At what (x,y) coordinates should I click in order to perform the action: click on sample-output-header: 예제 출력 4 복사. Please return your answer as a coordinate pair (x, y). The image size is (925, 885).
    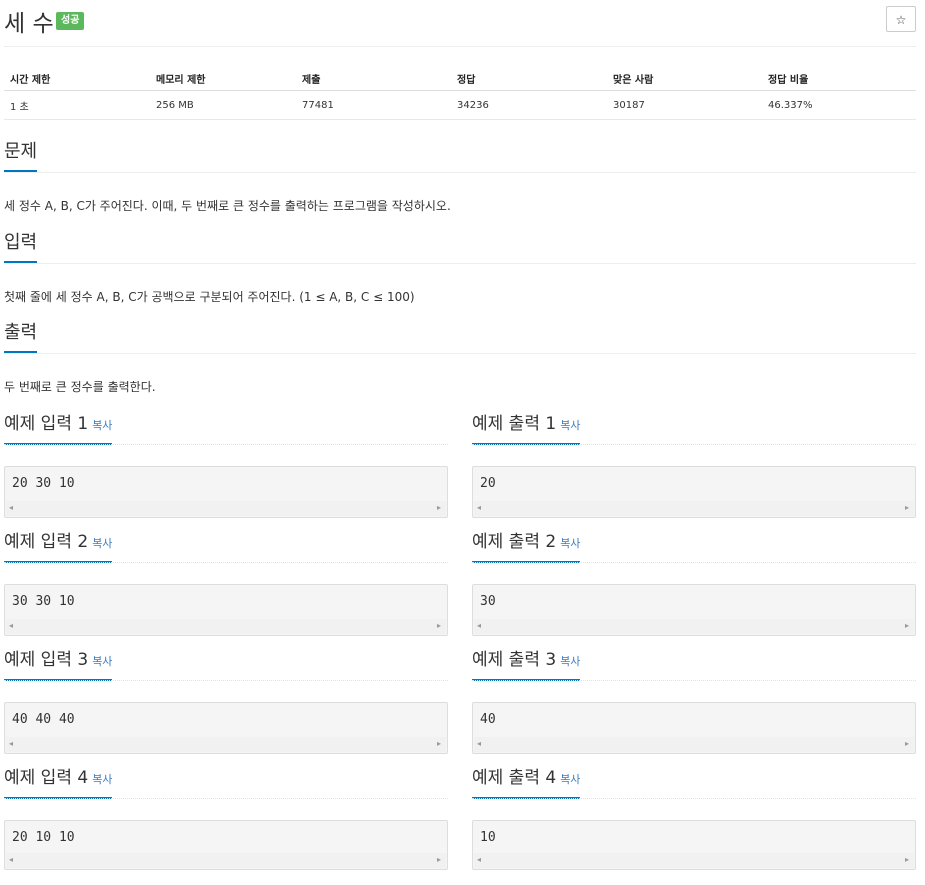
    Looking at the image, I should click on (694, 782).